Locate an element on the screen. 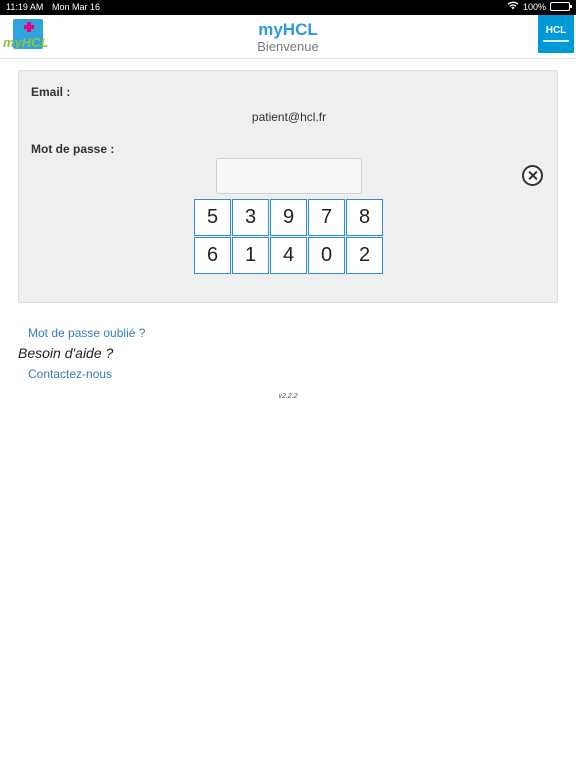 The width and height of the screenshot is (576, 768). keypad-key: 0 is located at coordinates (326, 255).